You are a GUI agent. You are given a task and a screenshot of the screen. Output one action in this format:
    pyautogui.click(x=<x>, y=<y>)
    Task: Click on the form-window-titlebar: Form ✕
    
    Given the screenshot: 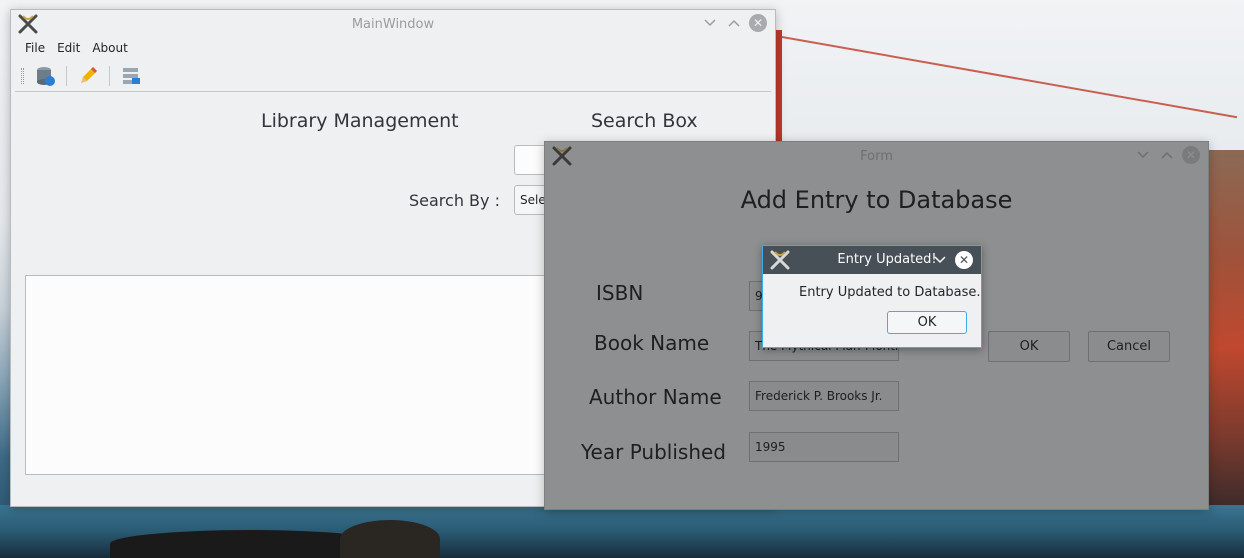 What is the action you would take?
    pyautogui.click(x=876, y=156)
    